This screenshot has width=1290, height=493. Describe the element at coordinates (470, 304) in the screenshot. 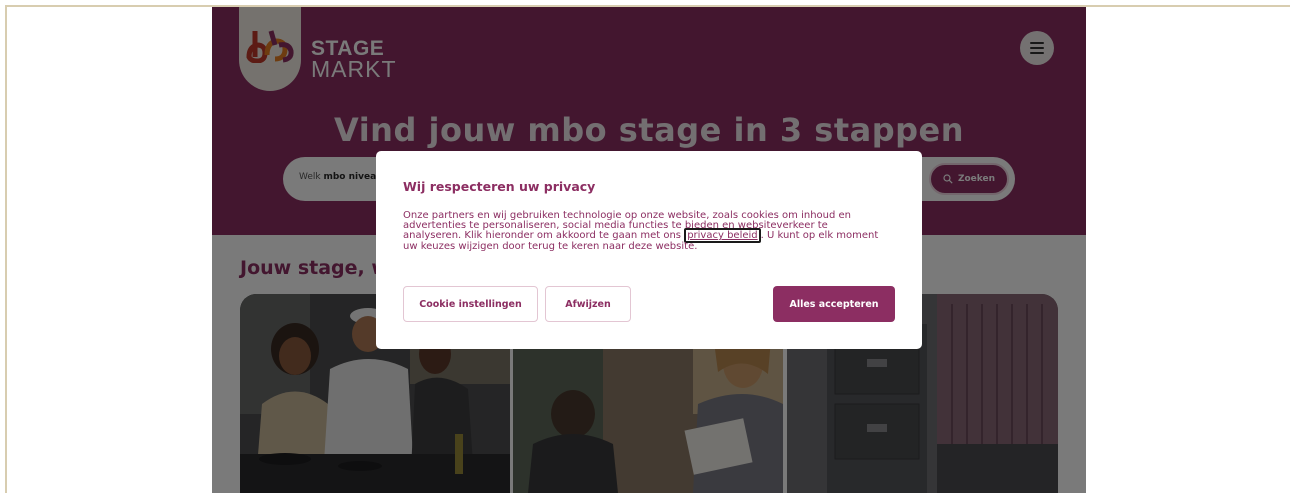

I see `cookie-settings-button: Cookie instellingen` at that location.